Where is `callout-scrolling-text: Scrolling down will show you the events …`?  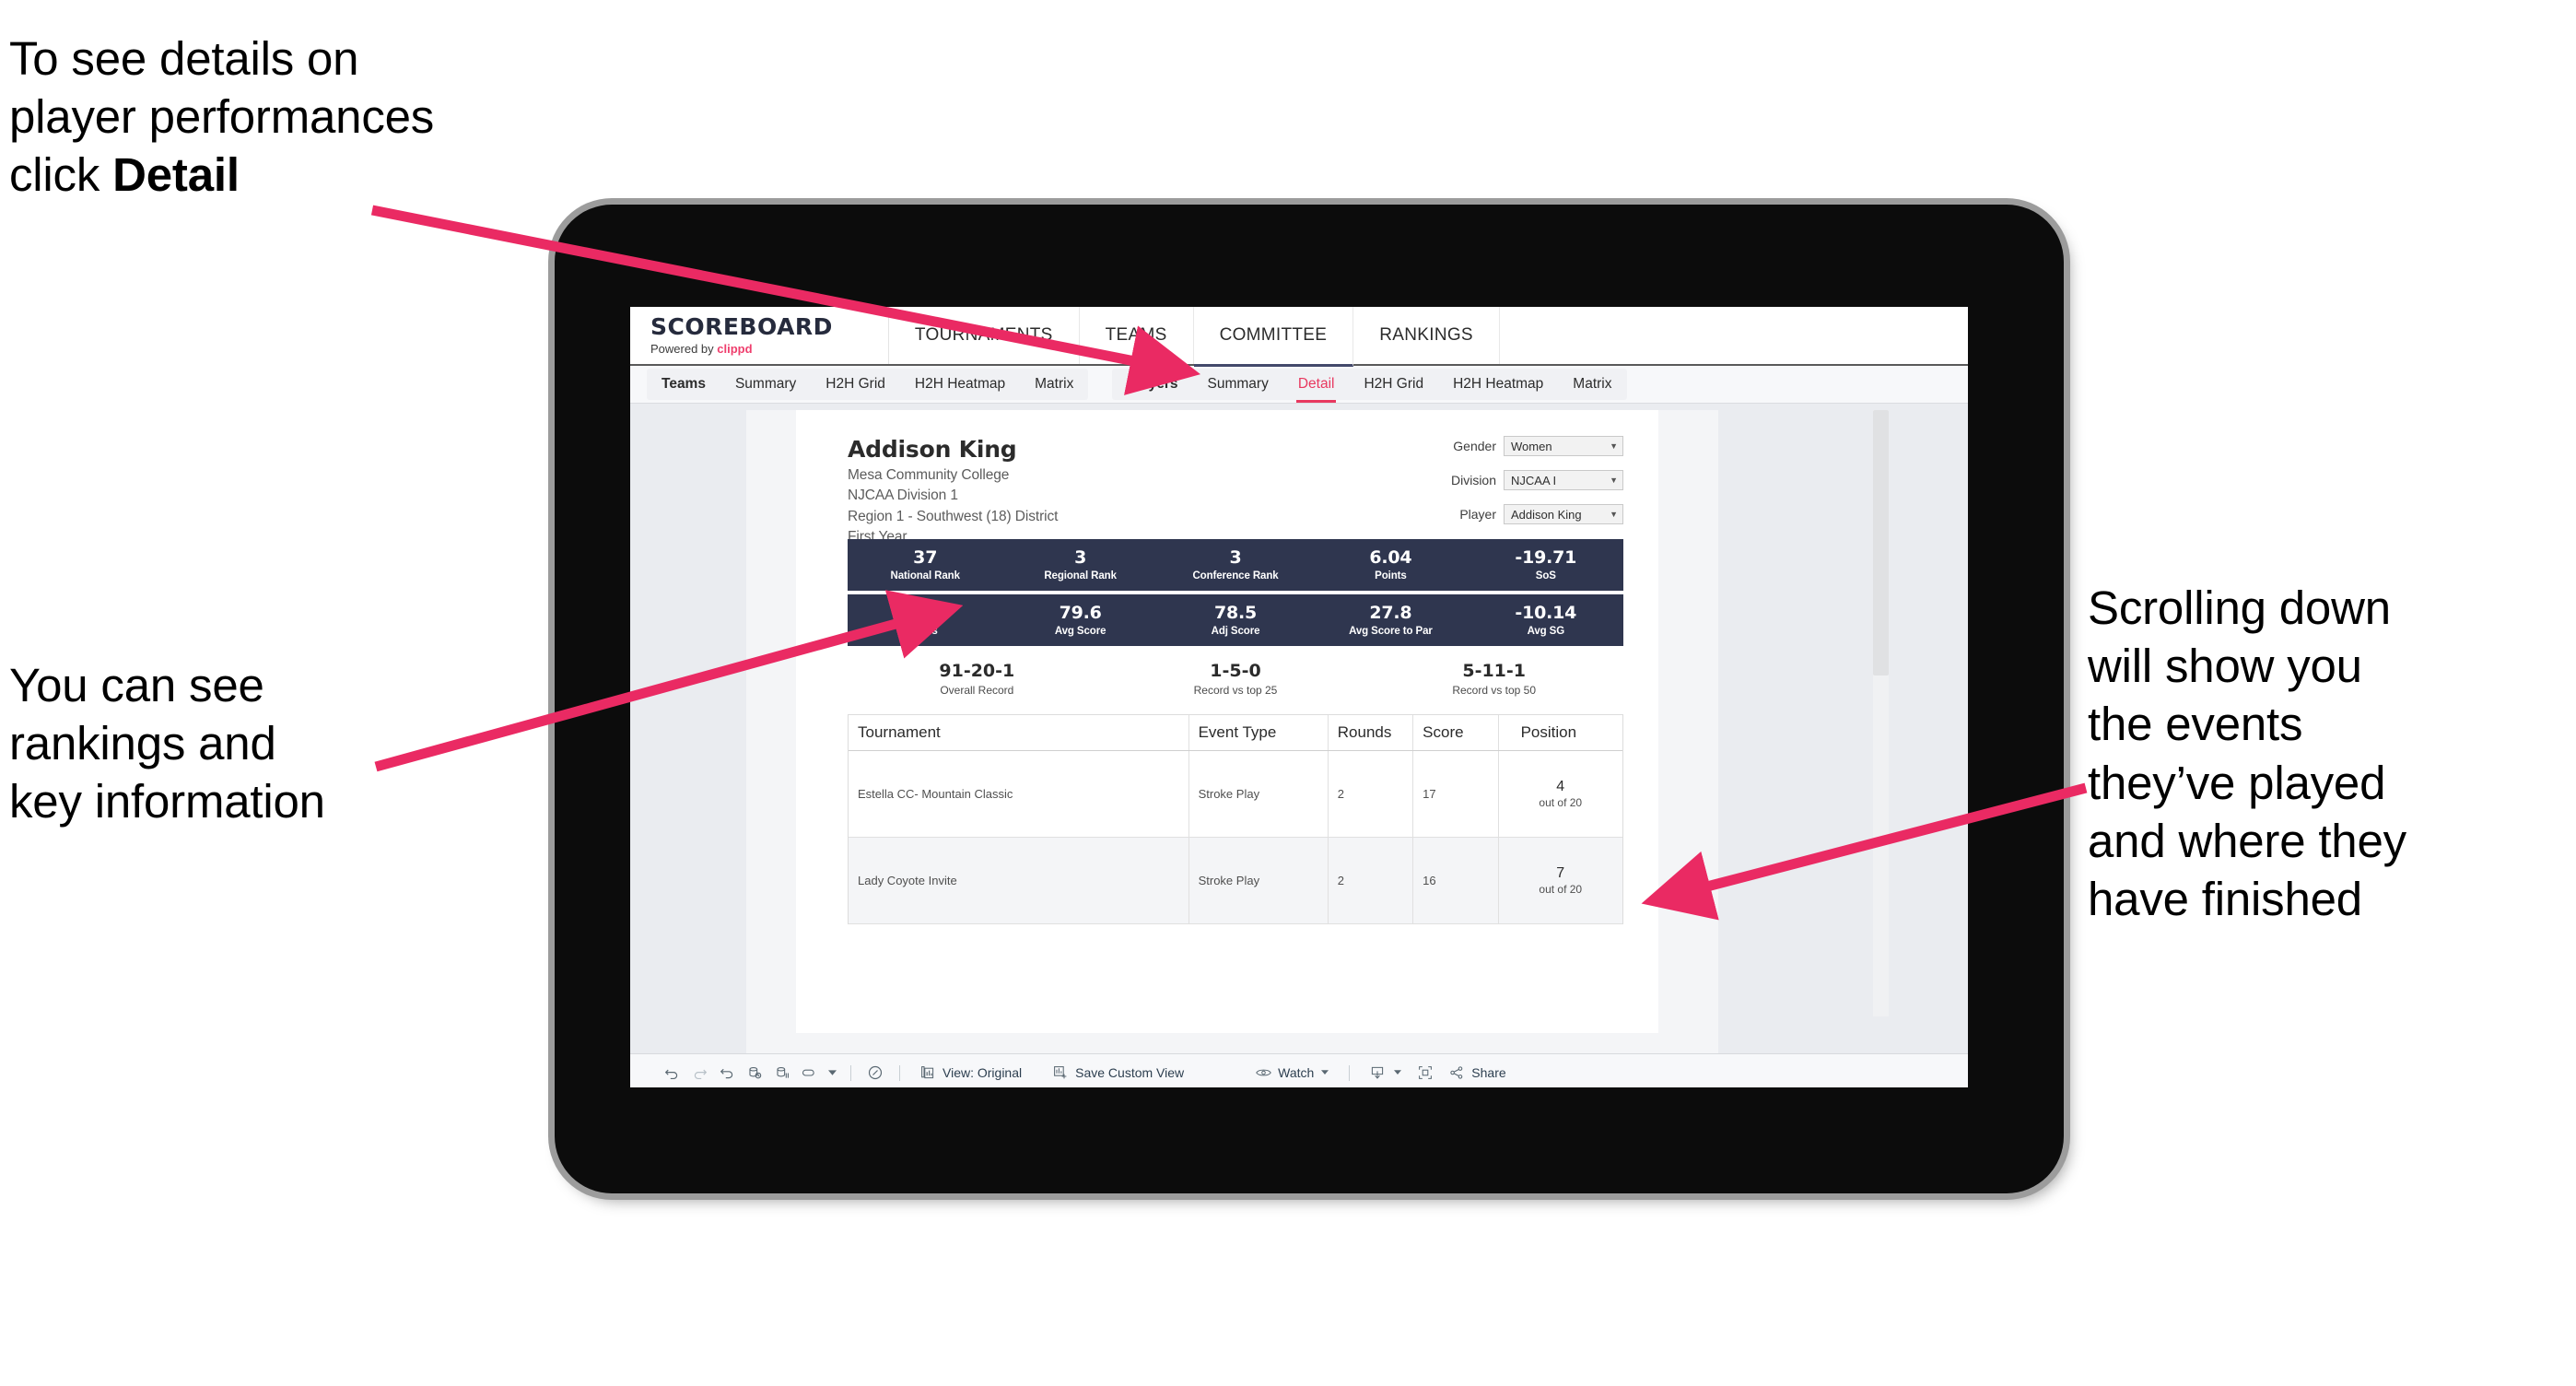 callout-scrolling-text: Scrolling down will show you the events … is located at coordinates (2327, 754).